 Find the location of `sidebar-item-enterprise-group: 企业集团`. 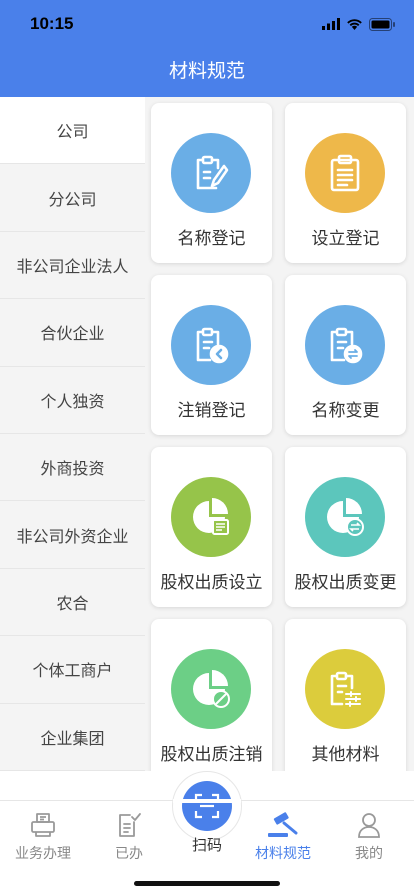

sidebar-item-enterprise-group: 企业集团 is located at coordinates (72, 737).